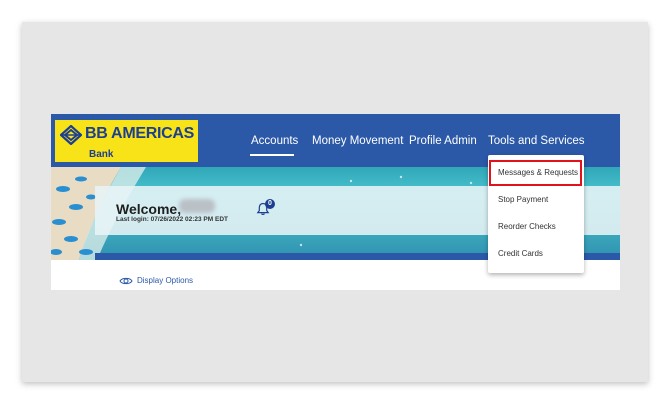 The width and height of the screenshot is (670, 404). What do you see at coordinates (536, 141) in the screenshot?
I see `nav-tools-and-services: Tools and Services` at bounding box center [536, 141].